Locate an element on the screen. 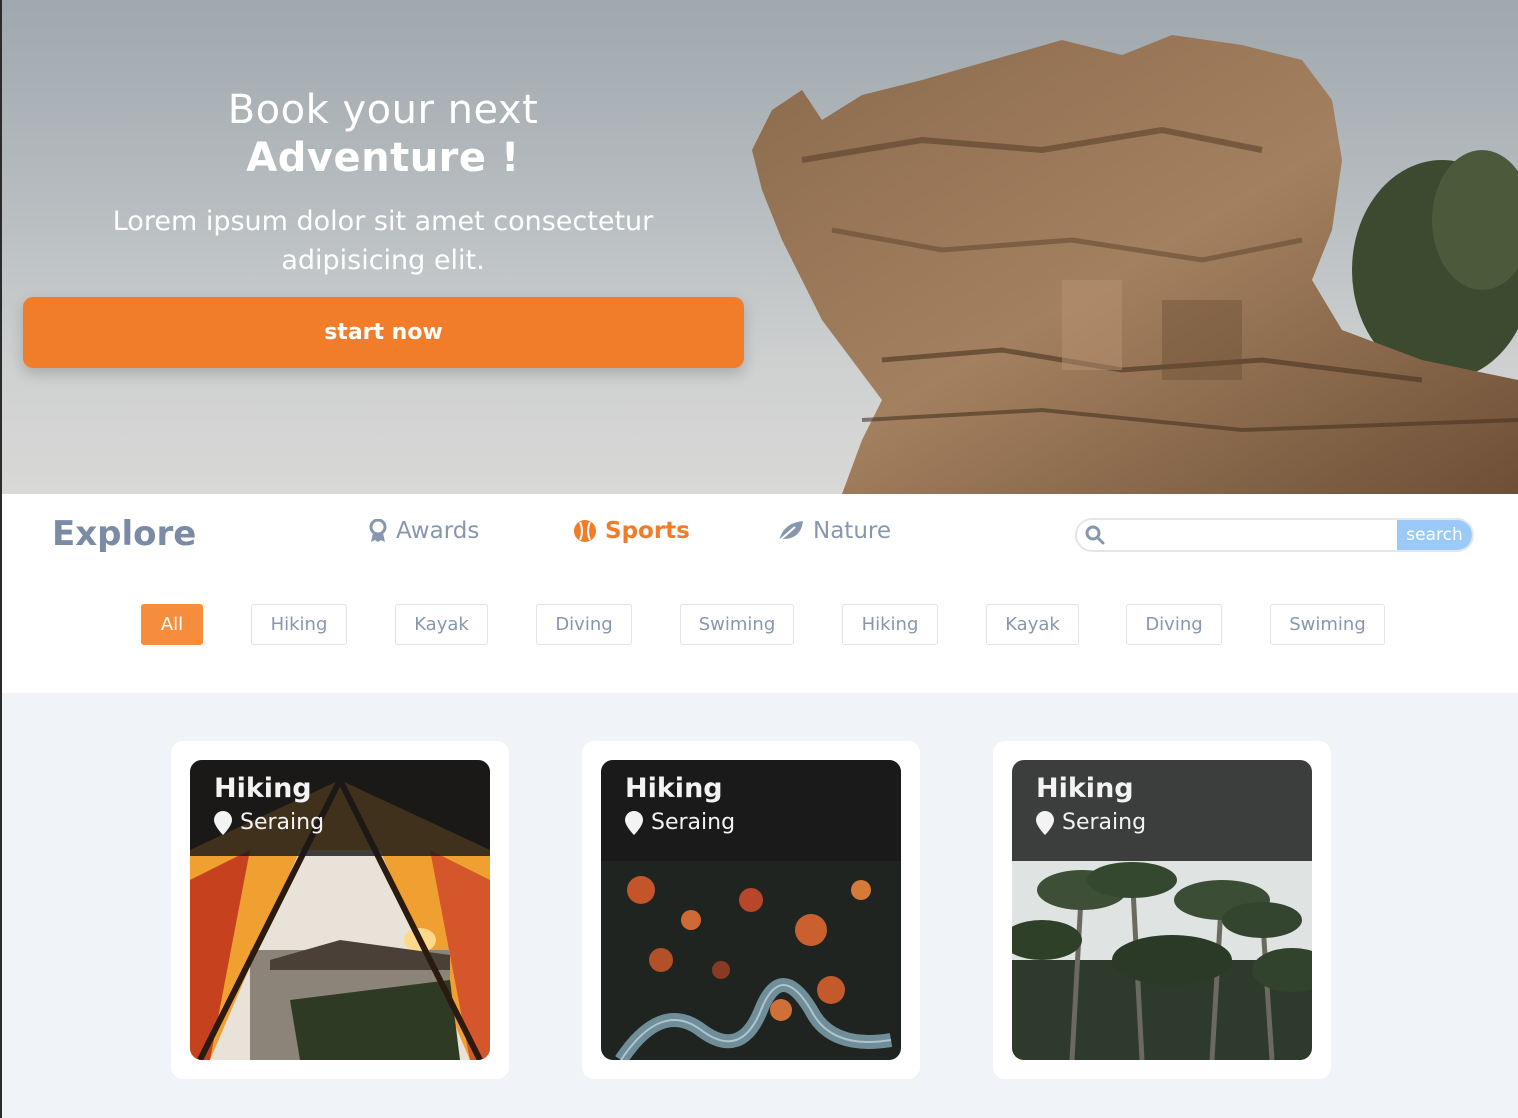 The image size is (1518, 1118). filter-chip-diving-2: Diving is located at coordinates (1174, 624).